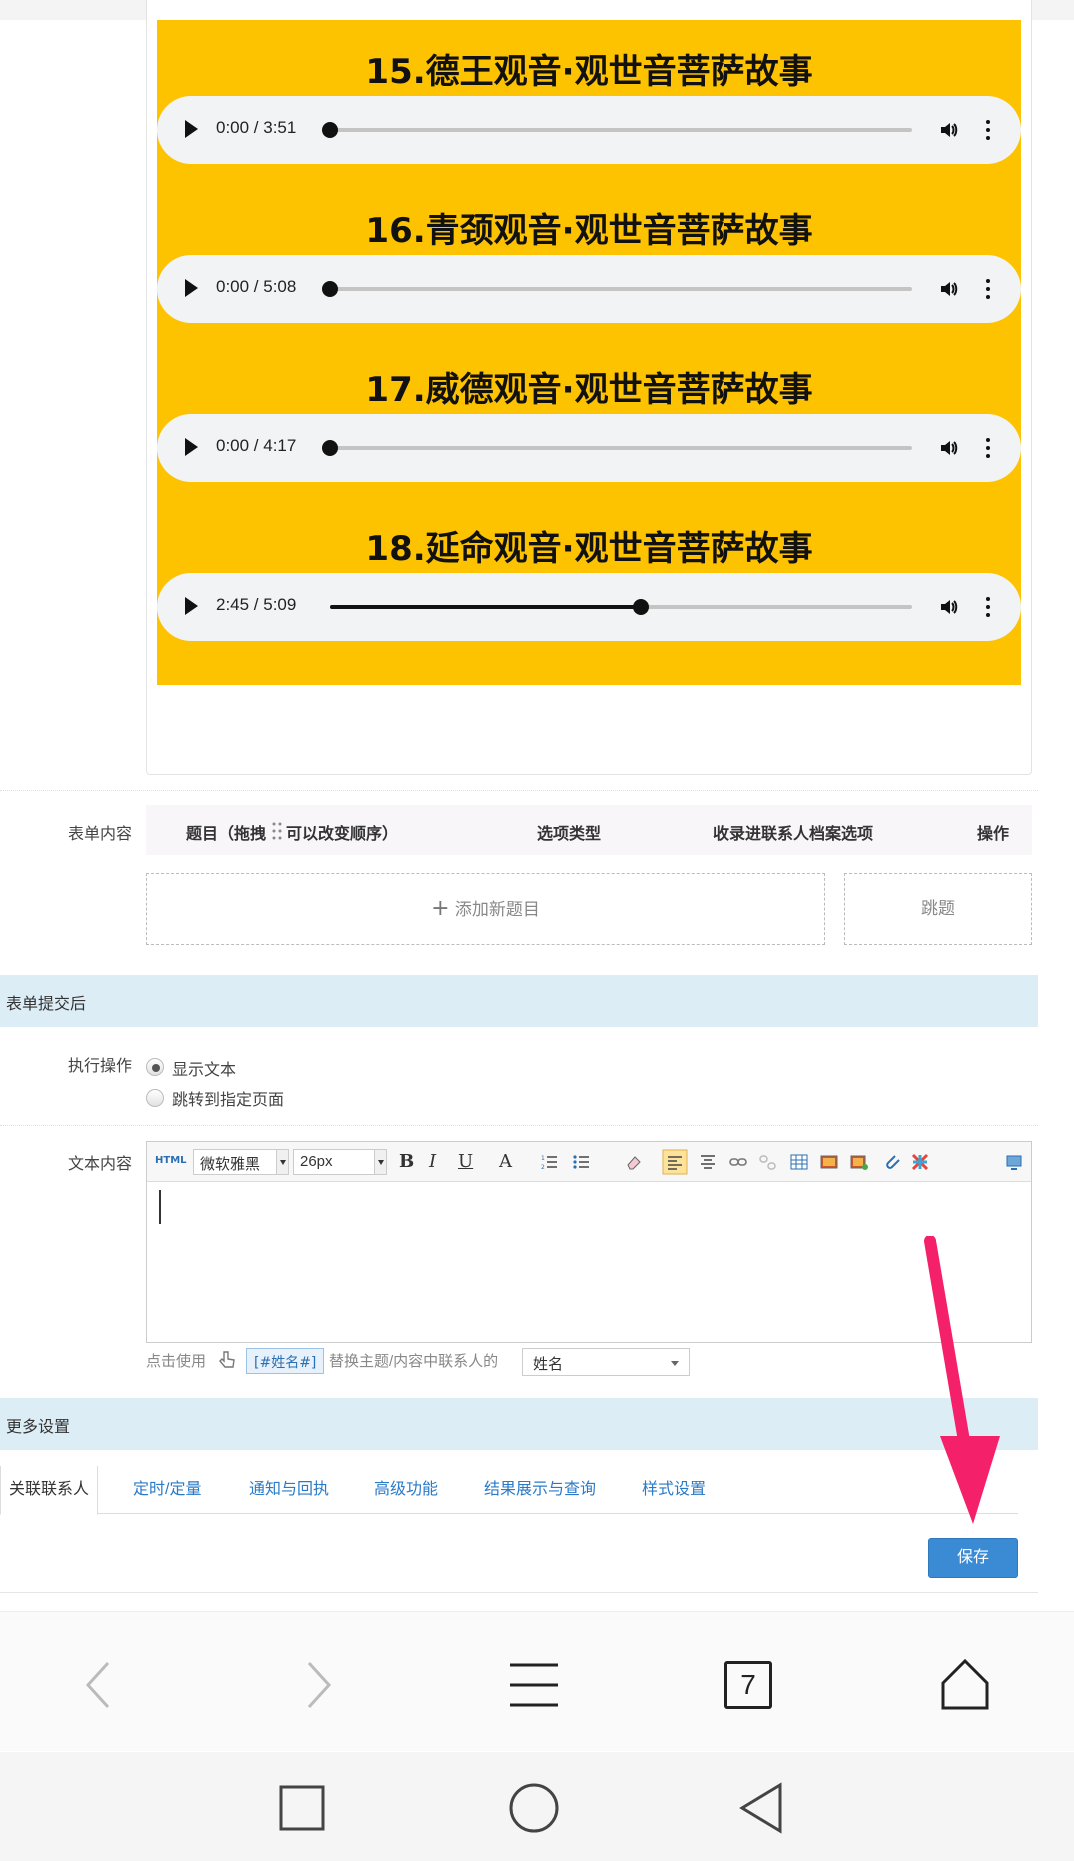 The image size is (1074, 1861). What do you see at coordinates (543, 1158) in the screenshot?
I see `svg-text: 1` at bounding box center [543, 1158].